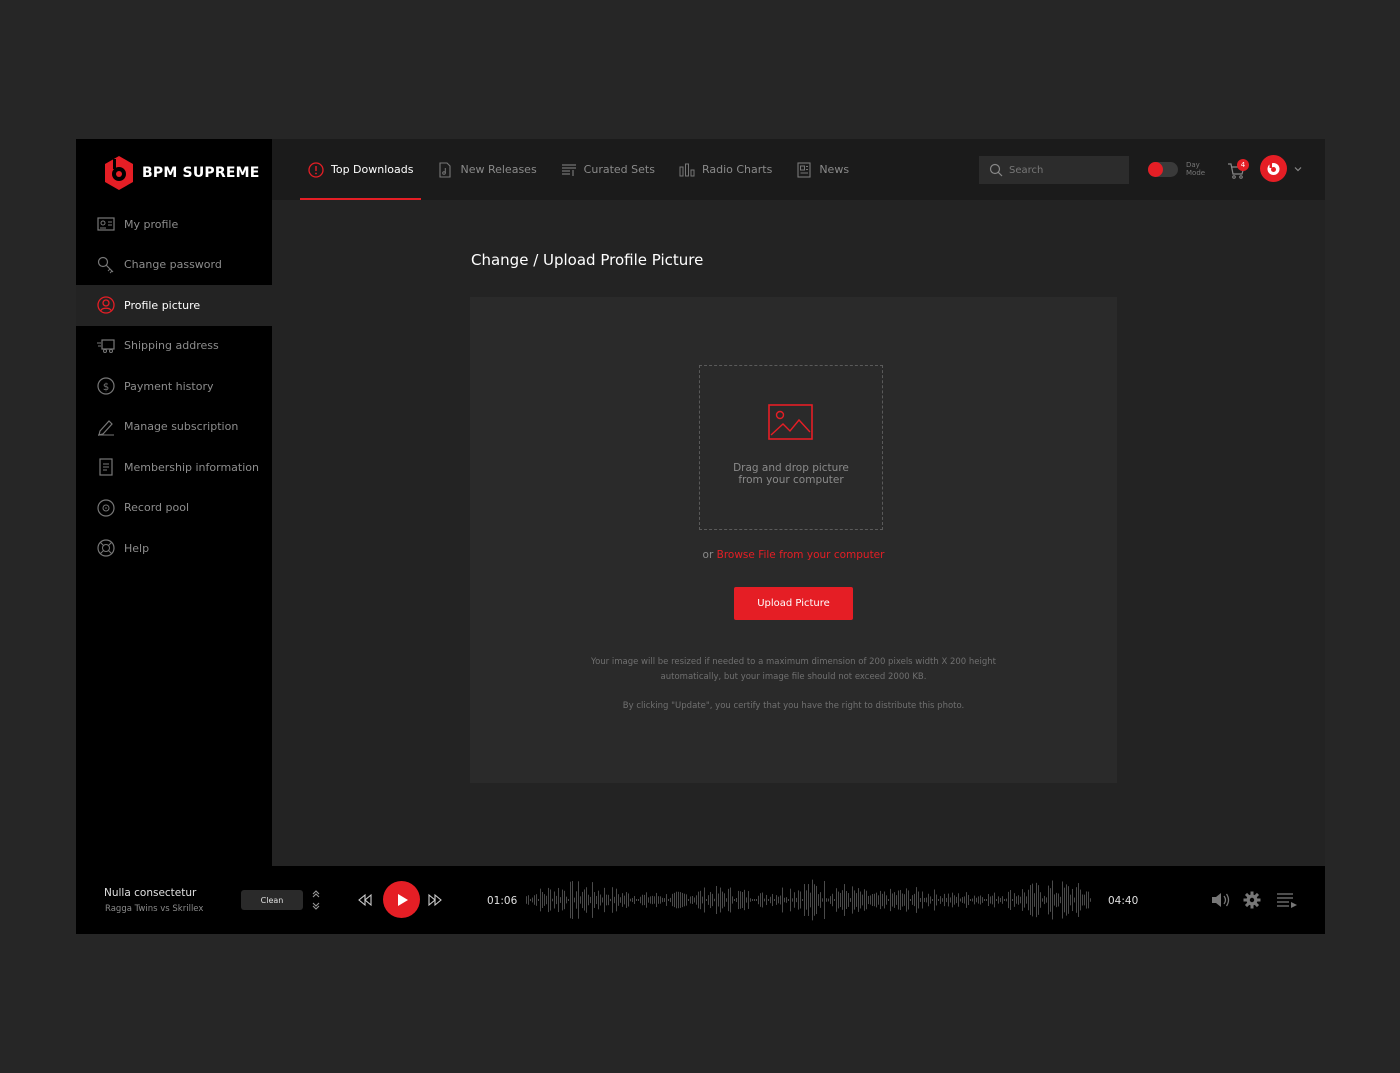  What do you see at coordinates (365, 900) in the screenshot?
I see `rewind-icon` at bounding box center [365, 900].